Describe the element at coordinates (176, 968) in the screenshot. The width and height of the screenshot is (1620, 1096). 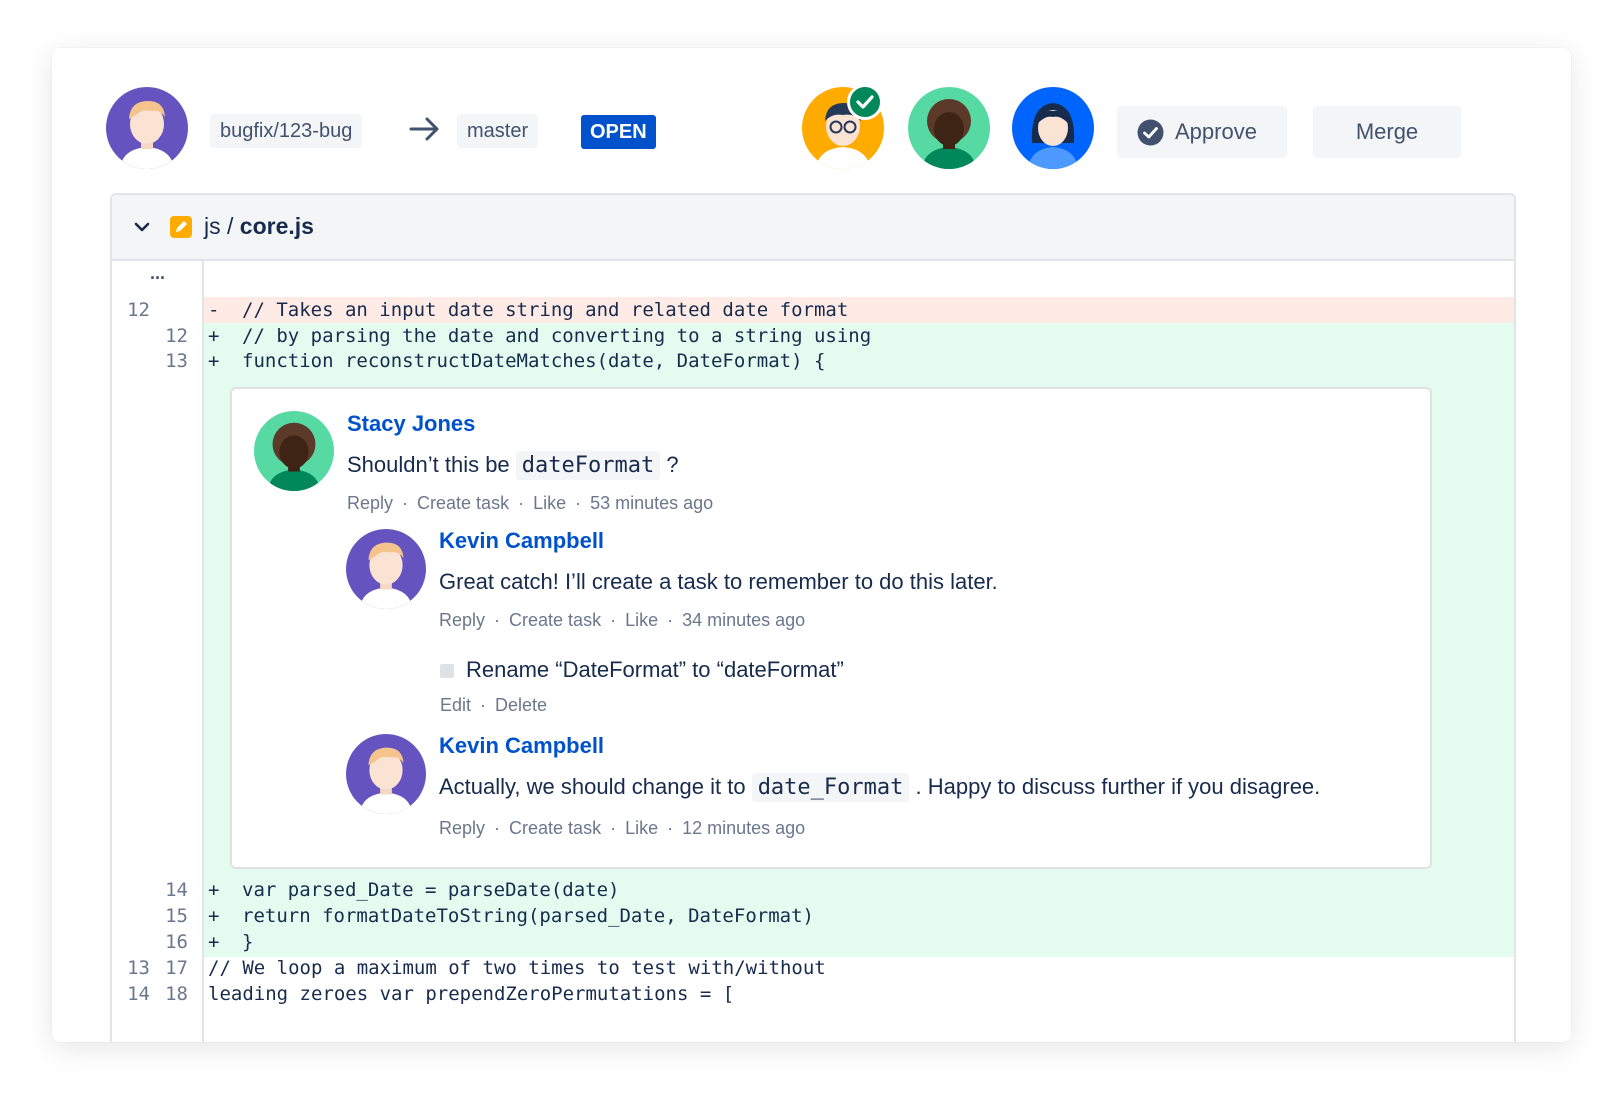
I see `new-line-number: 17` at that location.